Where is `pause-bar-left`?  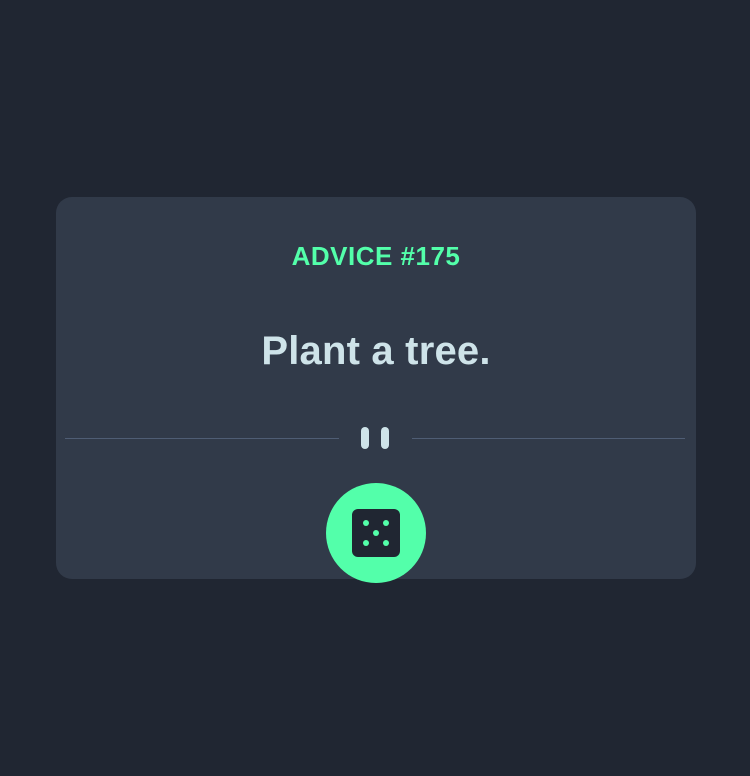 pause-bar-left is located at coordinates (365, 438).